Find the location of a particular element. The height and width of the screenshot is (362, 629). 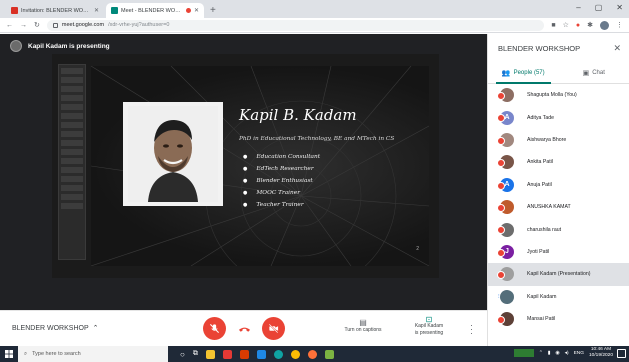

url-host: meet.google.com is located at coordinates (83, 25).